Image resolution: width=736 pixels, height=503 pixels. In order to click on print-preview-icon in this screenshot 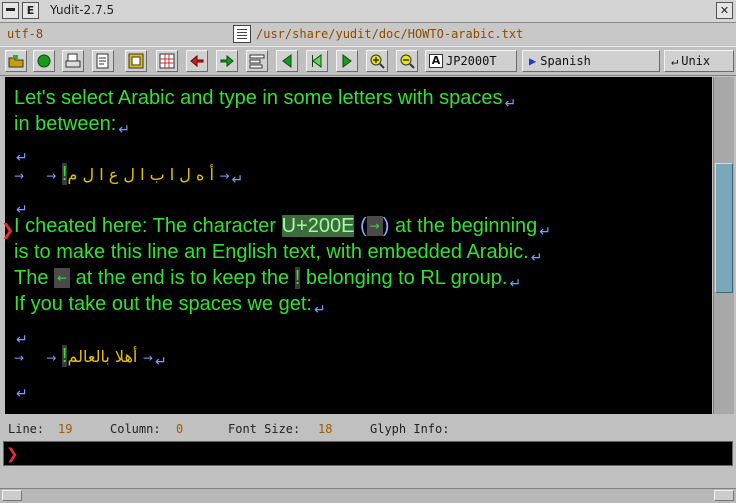, I will do `click(103, 61)`.